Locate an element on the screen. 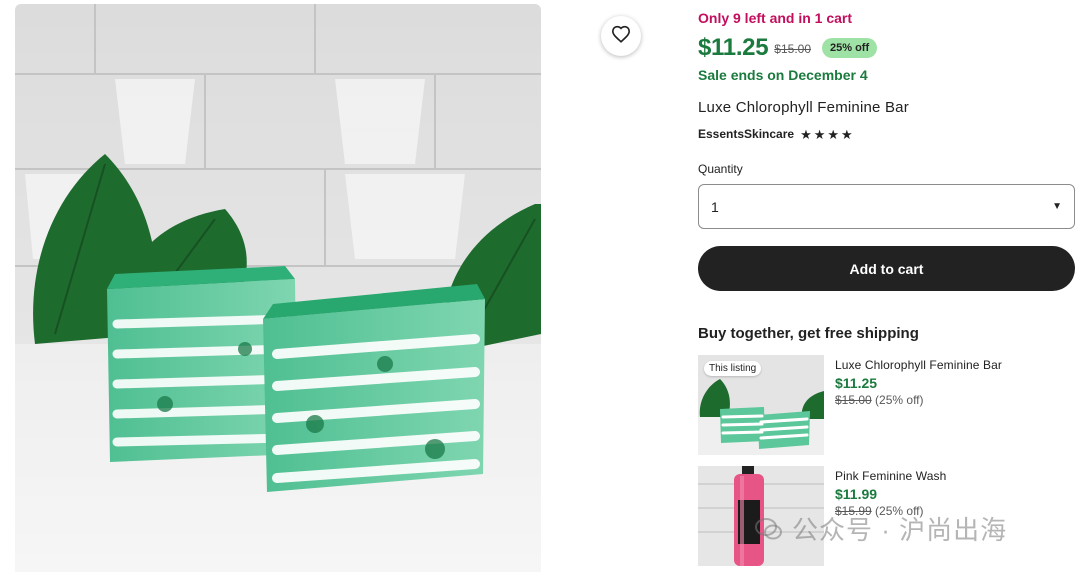  original-price: $15.00 is located at coordinates (792, 49).